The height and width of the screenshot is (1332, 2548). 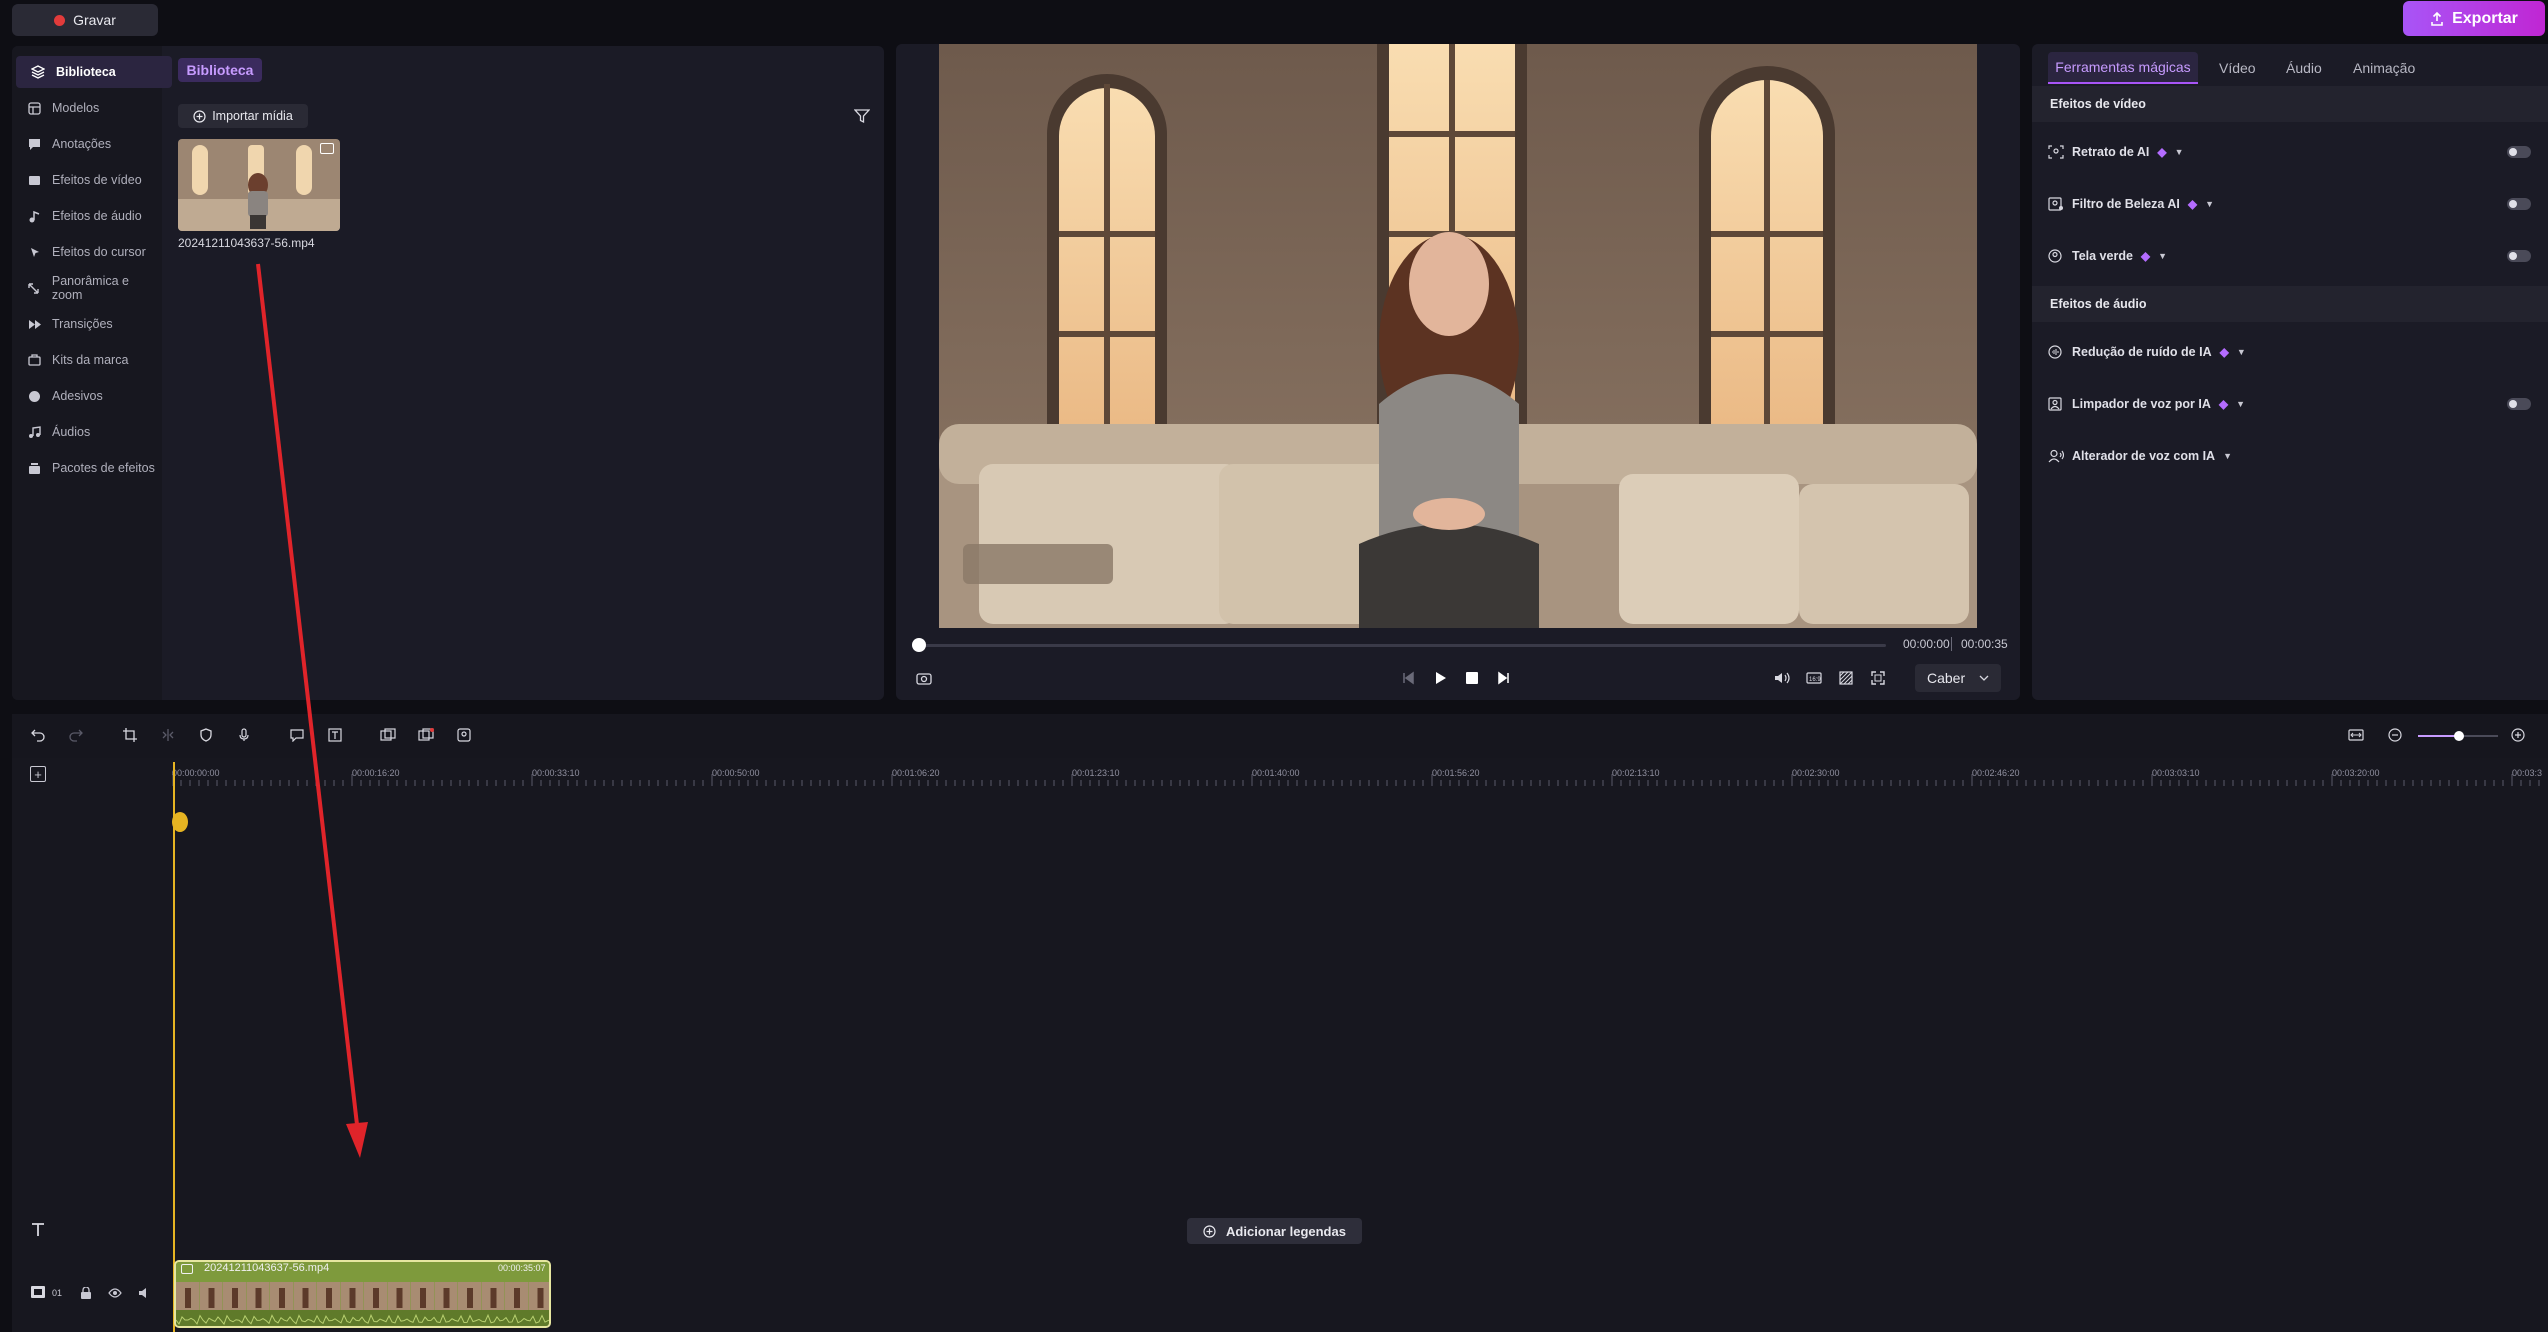 I want to click on play-icon, so click(x=1440, y=678).